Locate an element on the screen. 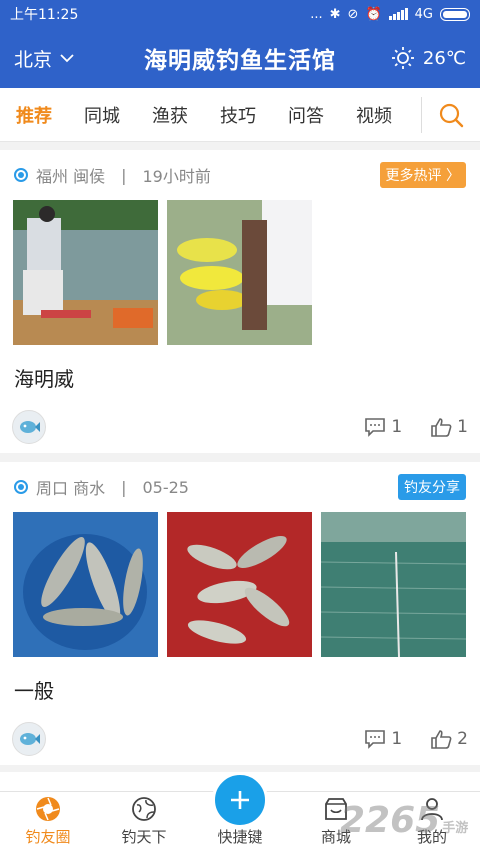  city-selector: 北京 is located at coordinates (44, 58).